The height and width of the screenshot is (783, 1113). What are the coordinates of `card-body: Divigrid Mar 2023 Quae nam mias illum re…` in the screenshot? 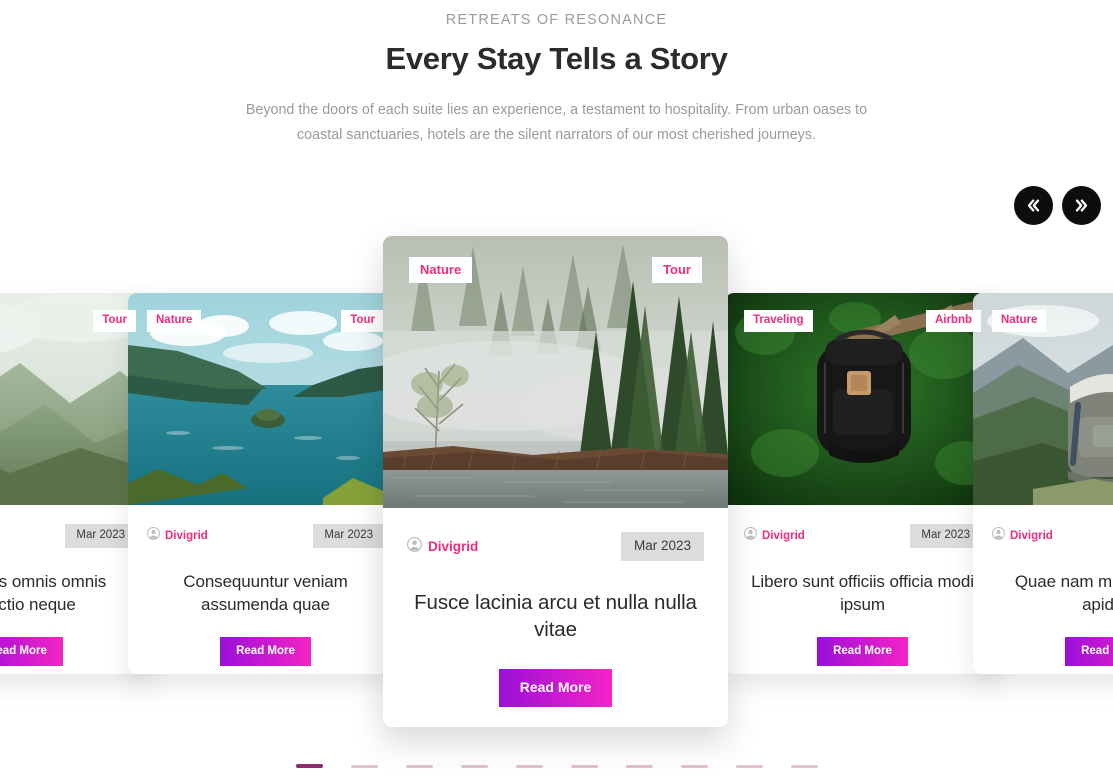 It's located at (1043, 585).